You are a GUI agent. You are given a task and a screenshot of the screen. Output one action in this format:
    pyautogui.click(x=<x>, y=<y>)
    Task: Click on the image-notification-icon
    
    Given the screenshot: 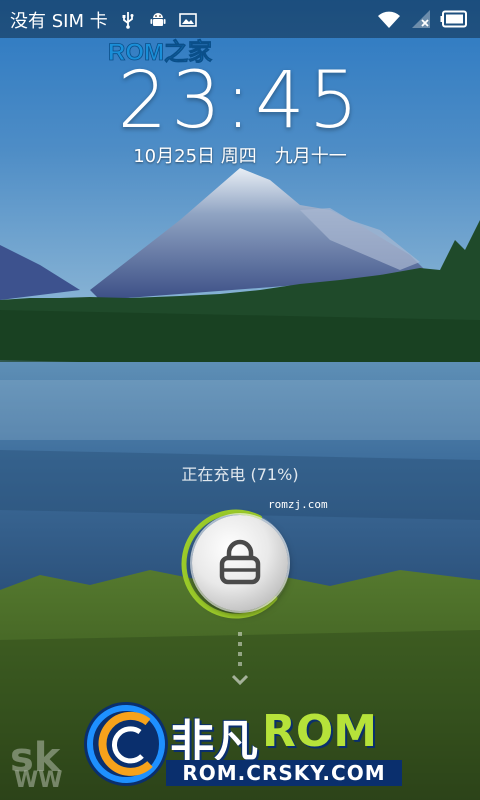 What is the action you would take?
    pyautogui.click(x=187, y=20)
    